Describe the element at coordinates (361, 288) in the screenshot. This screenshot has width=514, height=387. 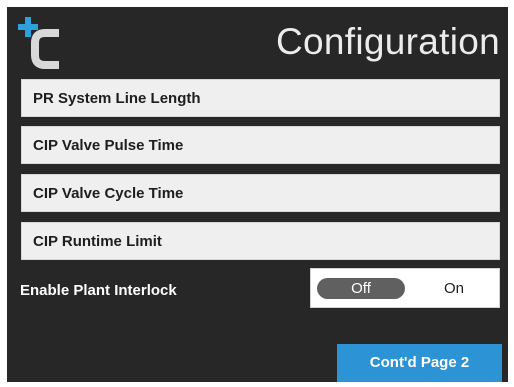
I see `toggle-off-option: Off` at that location.